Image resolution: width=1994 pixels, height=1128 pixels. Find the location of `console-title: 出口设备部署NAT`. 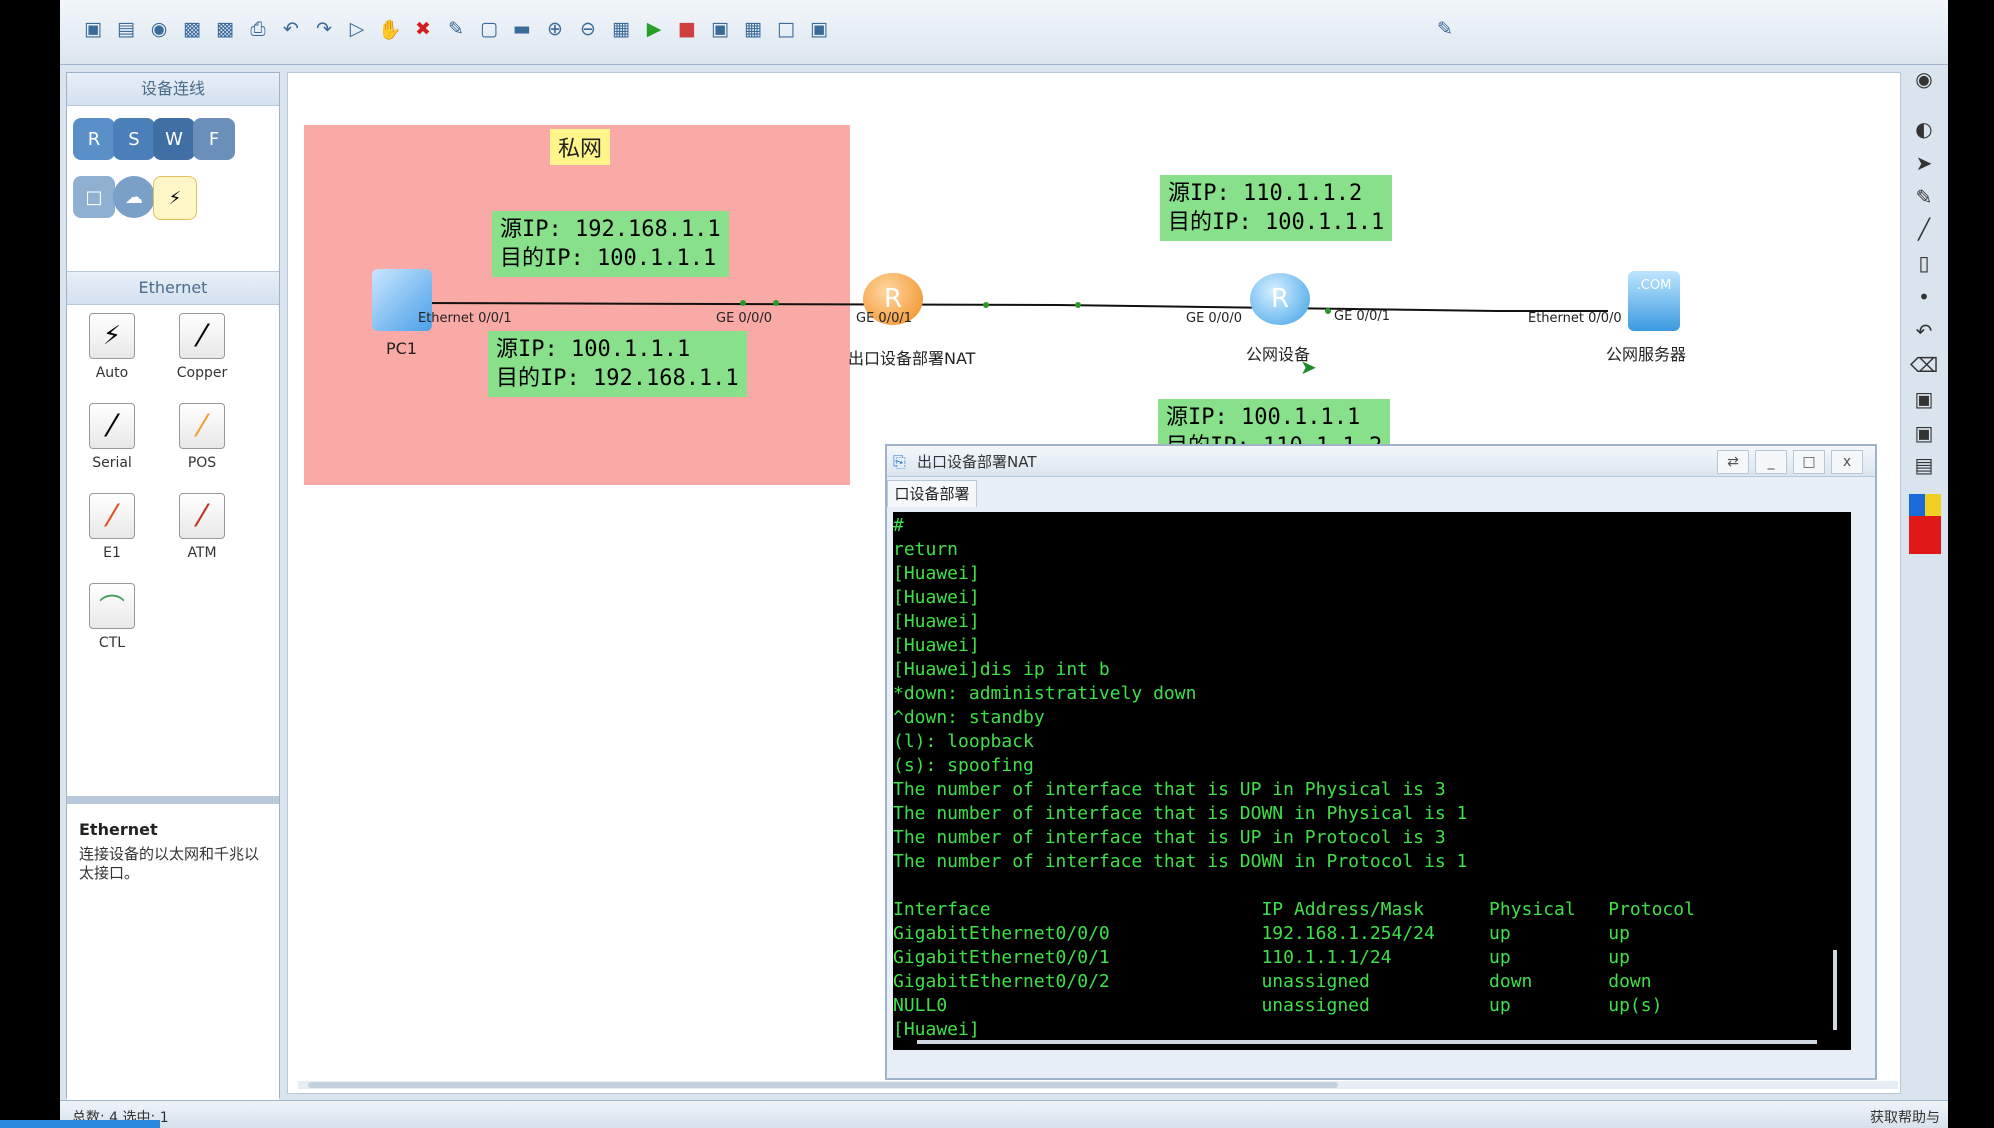

console-title: 出口设备部署NAT is located at coordinates (977, 462).